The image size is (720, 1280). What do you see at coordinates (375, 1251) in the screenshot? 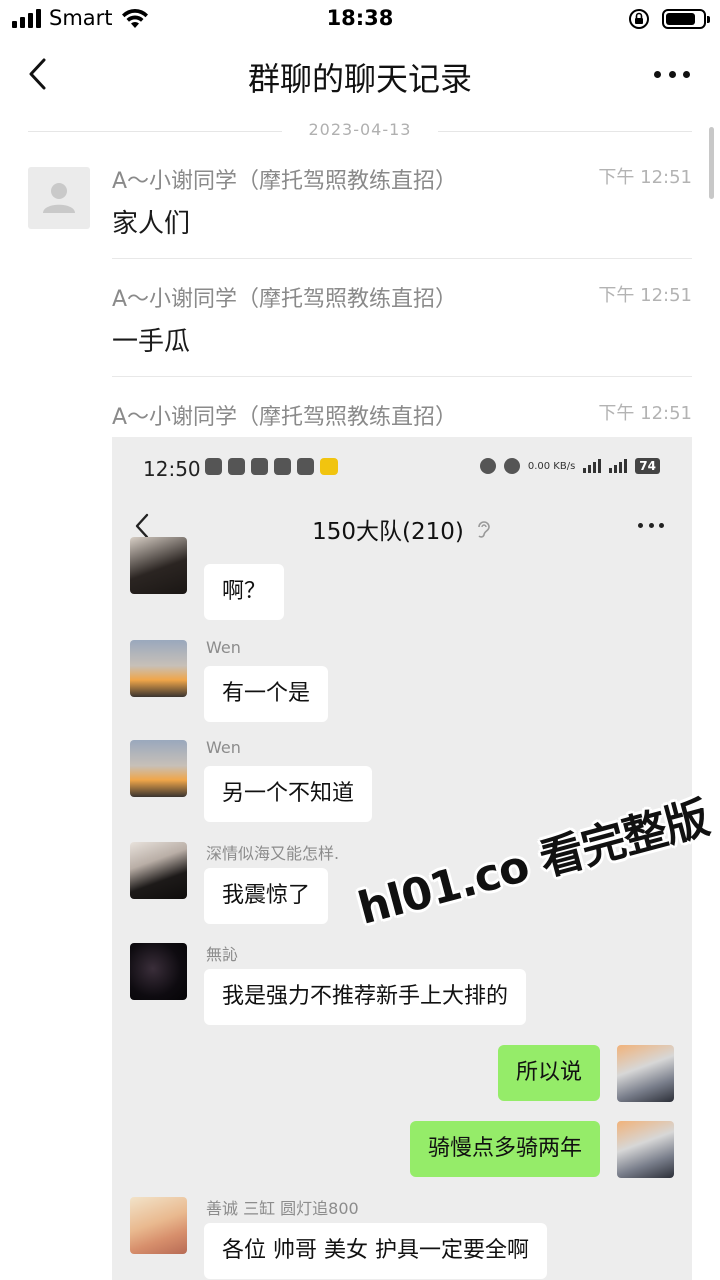
I see `chat-bubble: 各位 帅哥 美女 护具一定要全啊` at bounding box center [375, 1251].